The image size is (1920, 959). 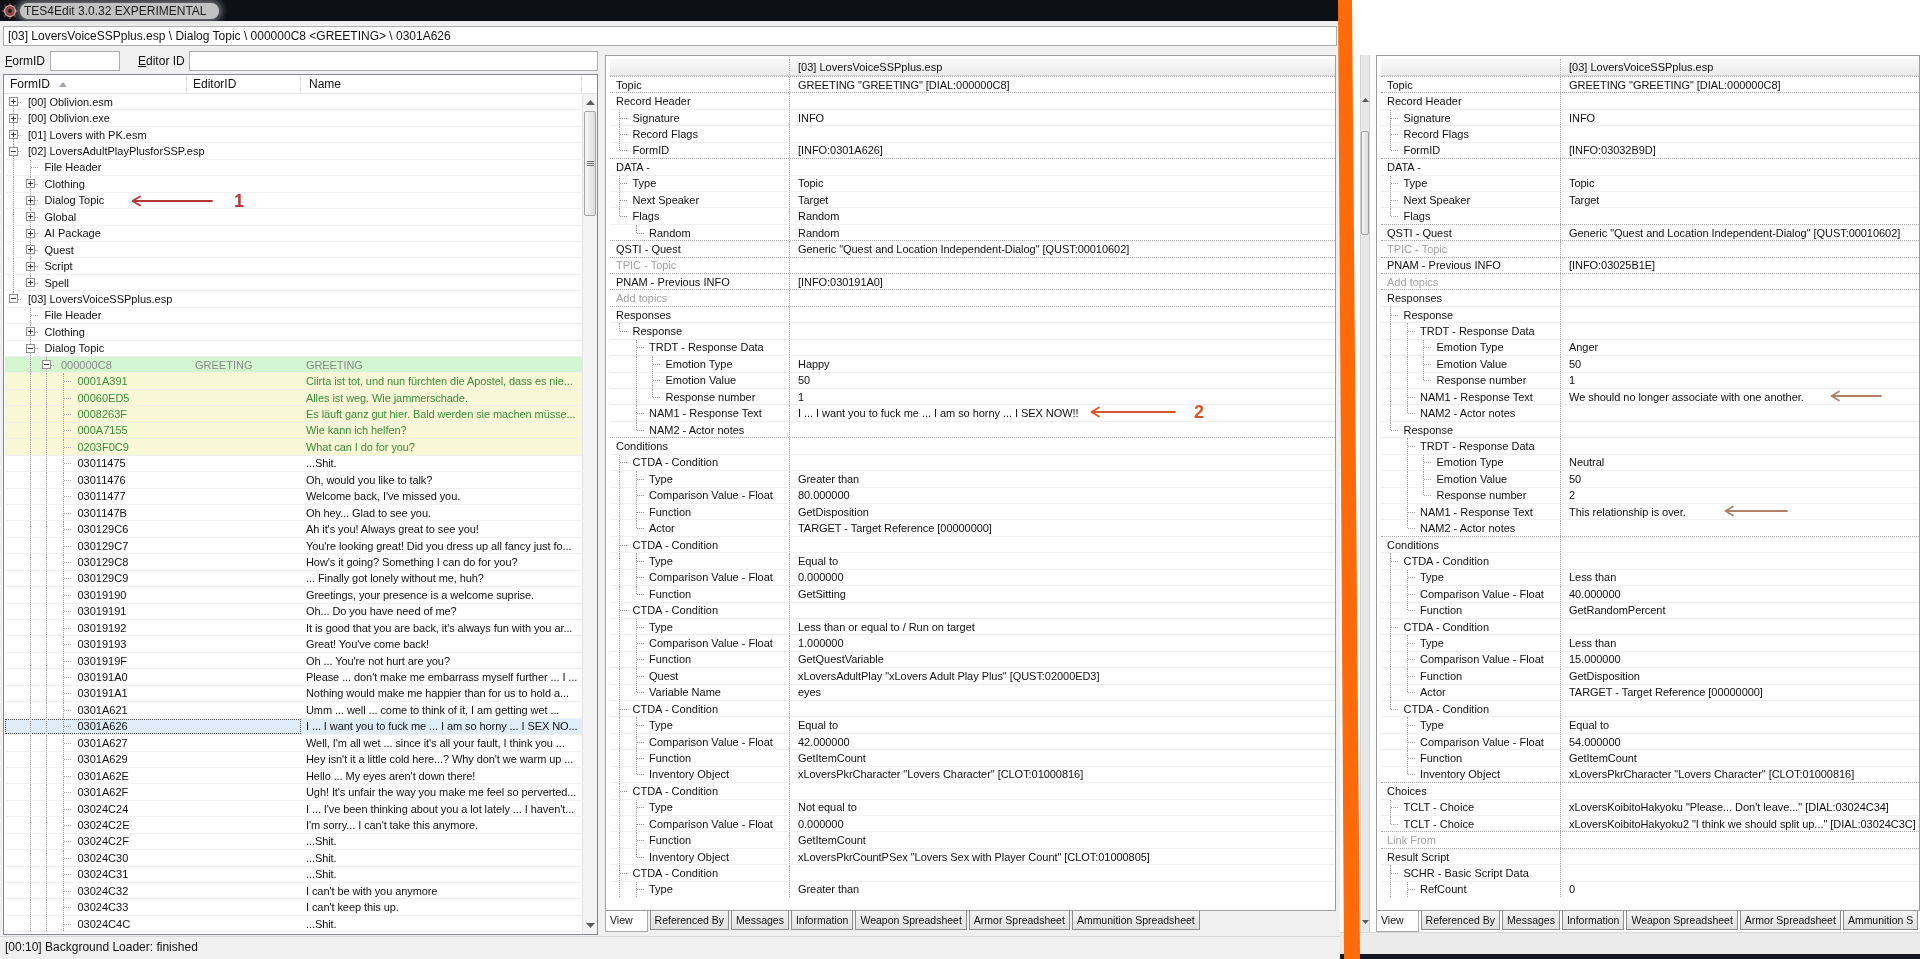 What do you see at coordinates (293, 858) in the screenshot?
I see `tree-row: 03024C30 ...Shit.` at bounding box center [293, 858].